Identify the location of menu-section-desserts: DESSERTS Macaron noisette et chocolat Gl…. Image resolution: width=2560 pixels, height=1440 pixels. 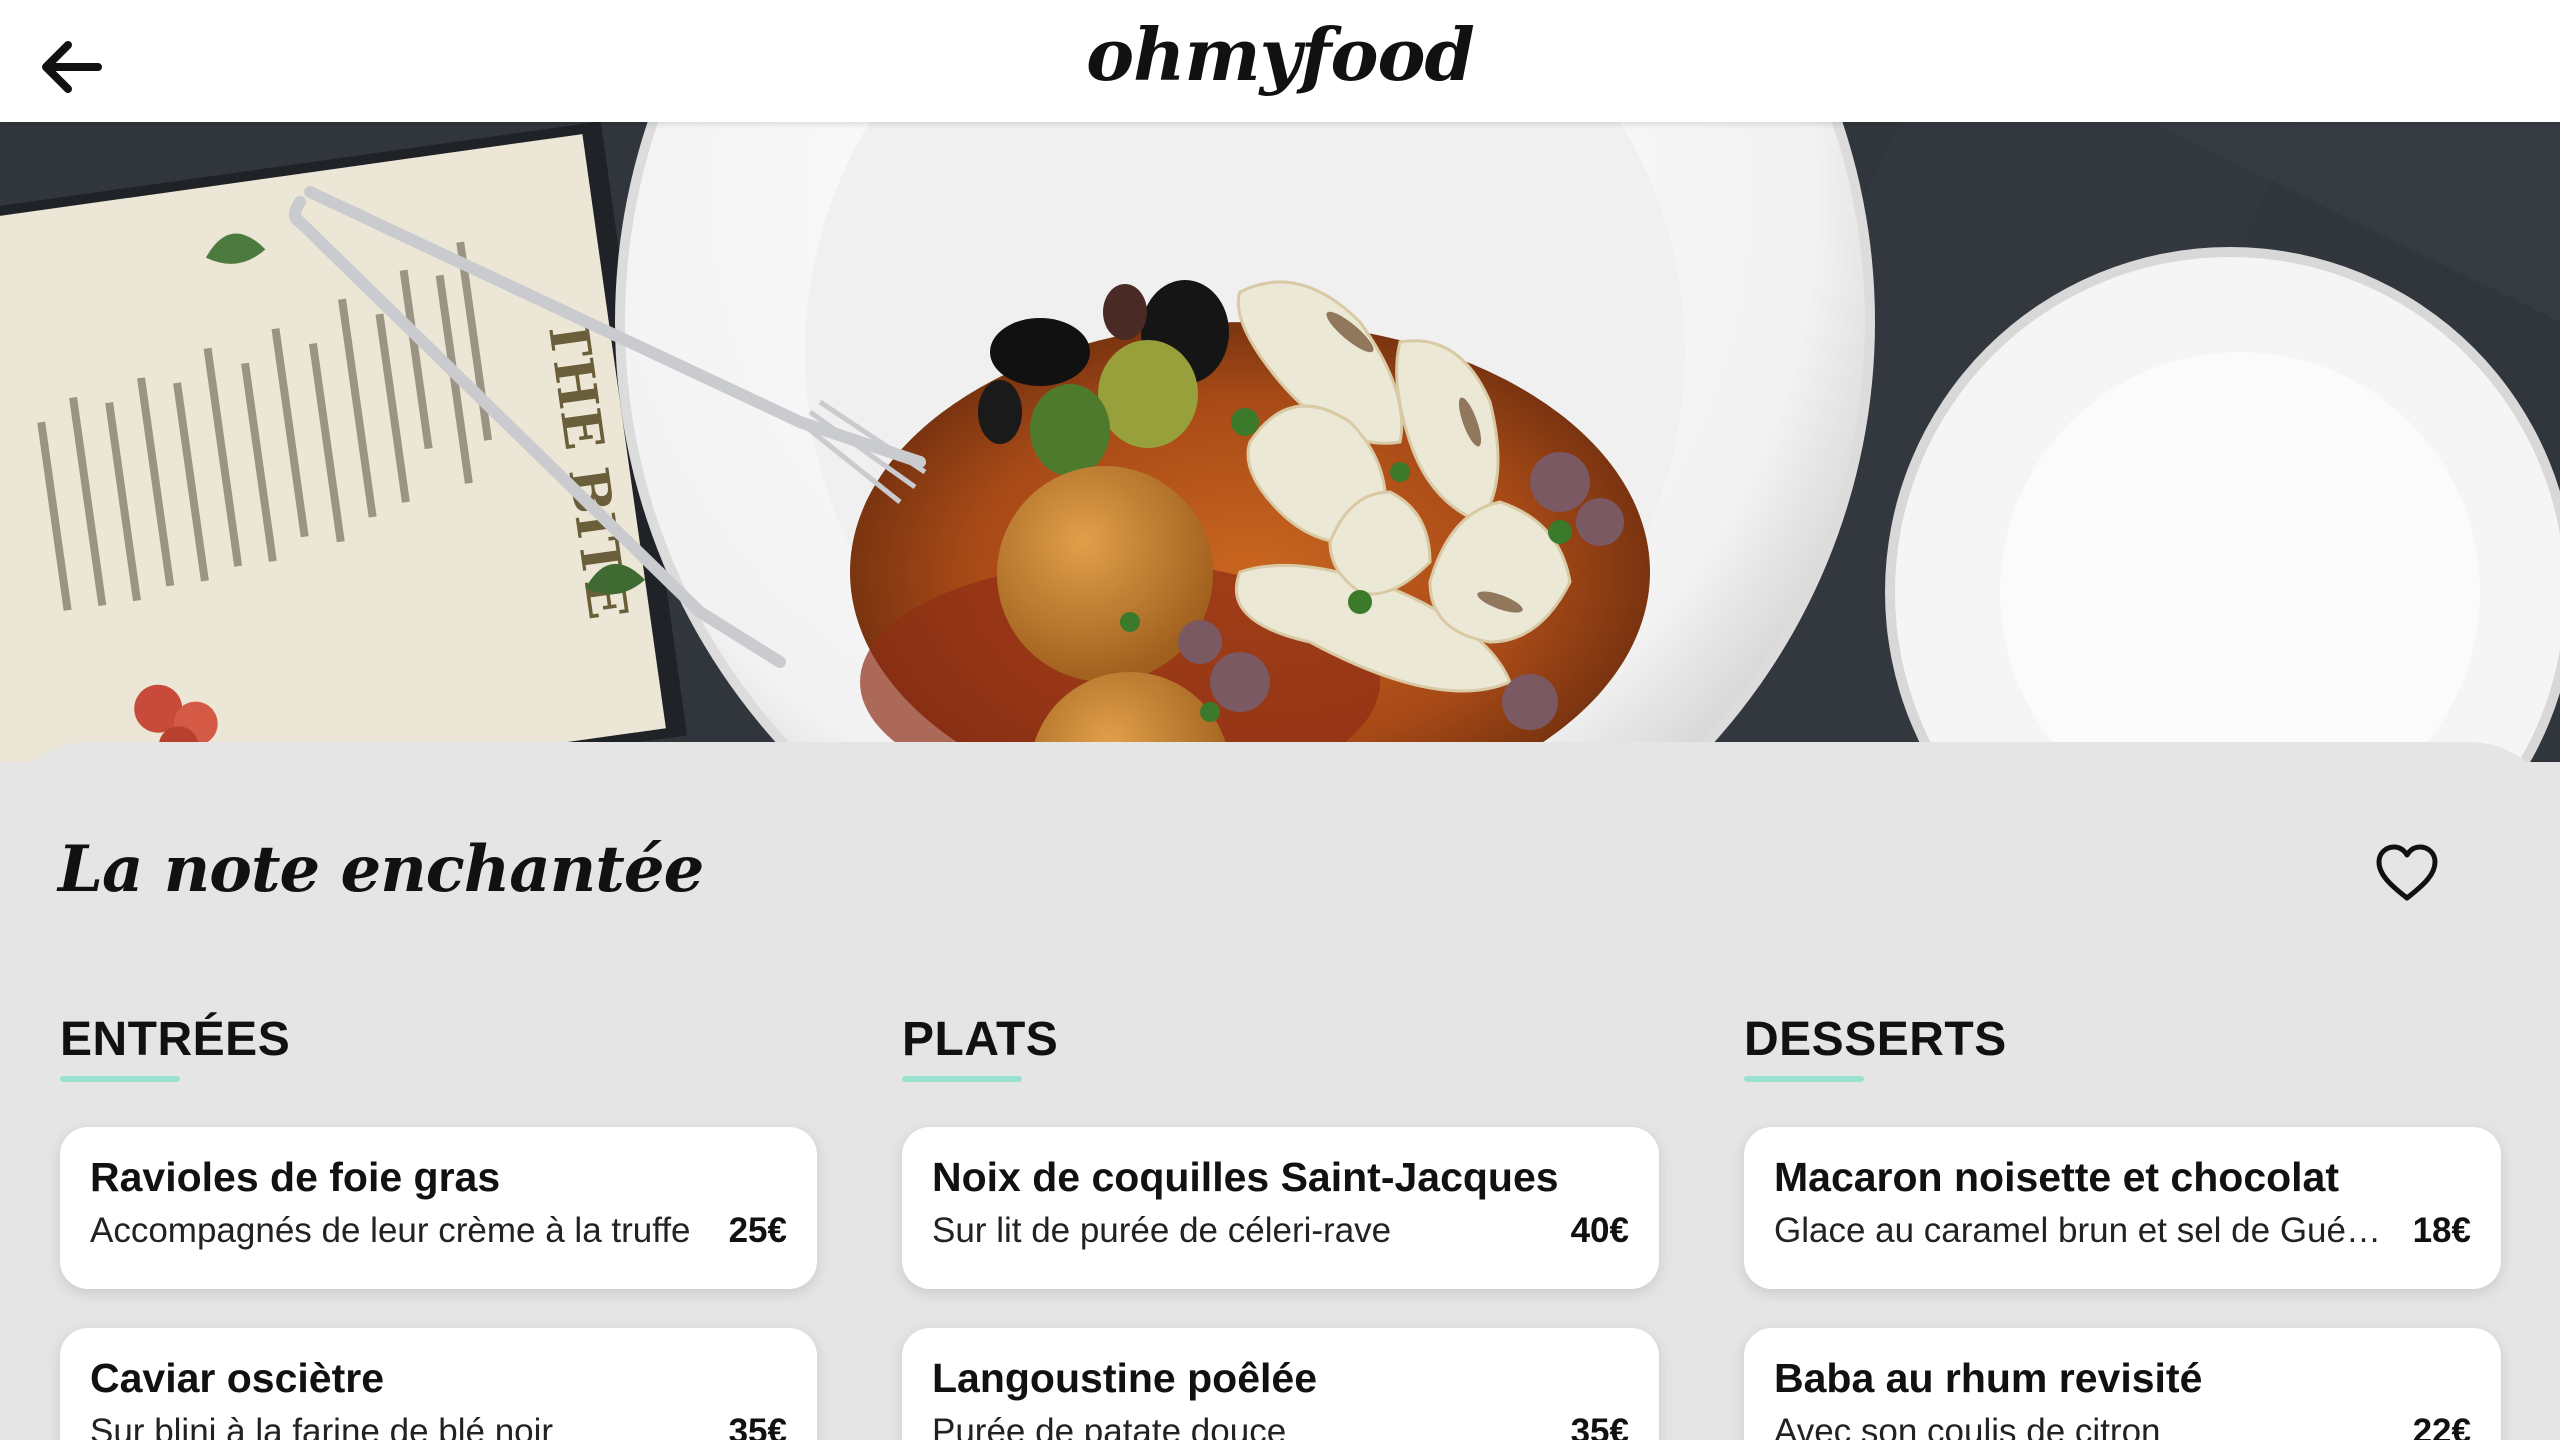
(2122, 1226).